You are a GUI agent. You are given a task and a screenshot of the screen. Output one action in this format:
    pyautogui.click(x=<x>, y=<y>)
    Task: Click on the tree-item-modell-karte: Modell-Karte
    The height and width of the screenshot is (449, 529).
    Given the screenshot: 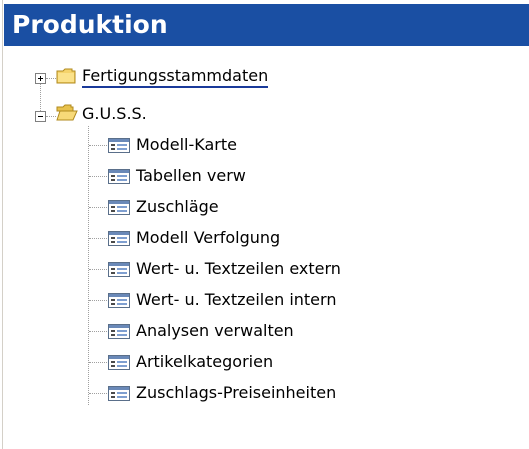 What is the action you would take?
    pyautogui.click(x=186, y=145)
    